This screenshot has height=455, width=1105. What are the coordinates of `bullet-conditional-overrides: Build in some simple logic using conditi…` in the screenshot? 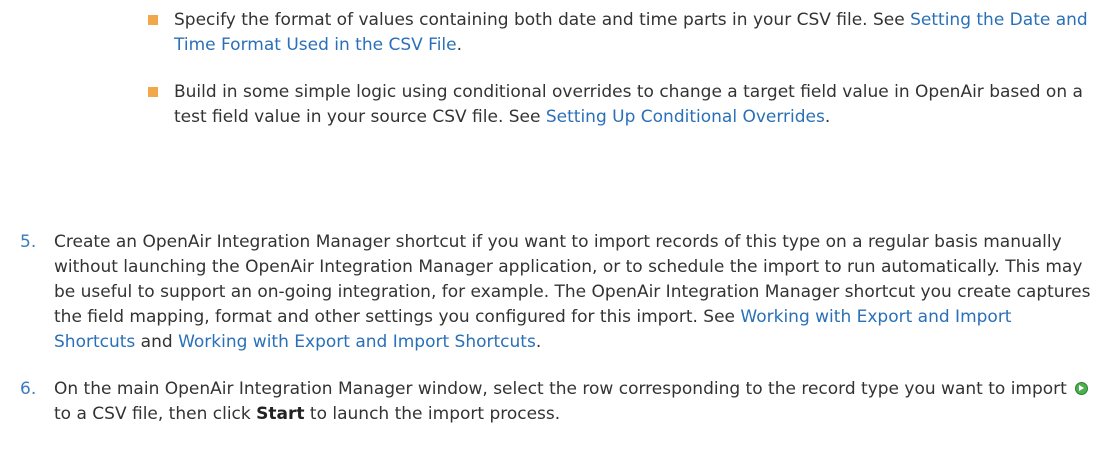 It's located at (623, 105).